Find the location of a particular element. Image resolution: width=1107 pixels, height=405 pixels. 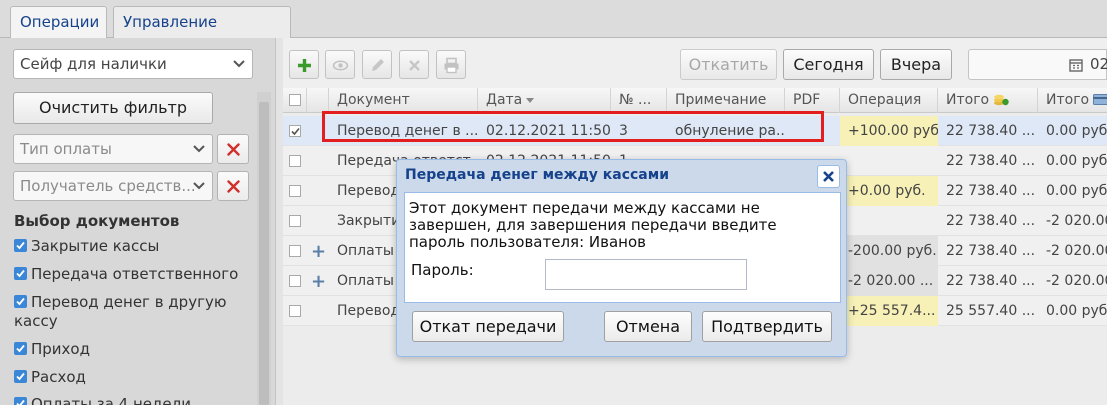

doc-type-payments-4-weeks: Оплаты за 4 недели is located at coordinates (134, 400).